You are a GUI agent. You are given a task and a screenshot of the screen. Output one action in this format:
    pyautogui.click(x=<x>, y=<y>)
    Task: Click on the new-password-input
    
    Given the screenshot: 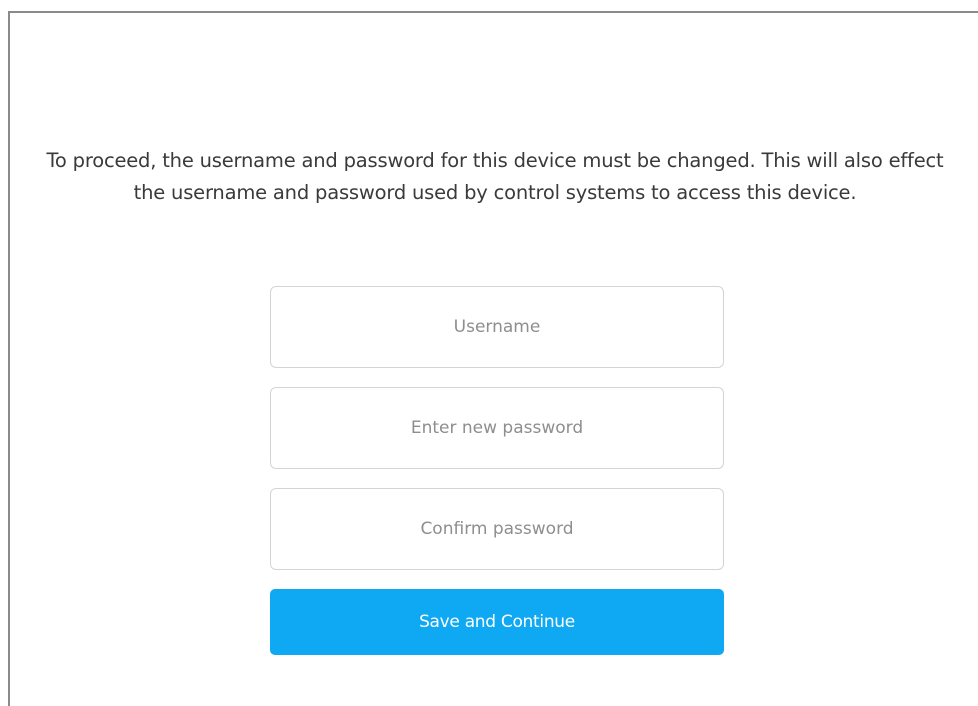 What is the action you would take?
    pyautogui.click(x=497, y=428)
    